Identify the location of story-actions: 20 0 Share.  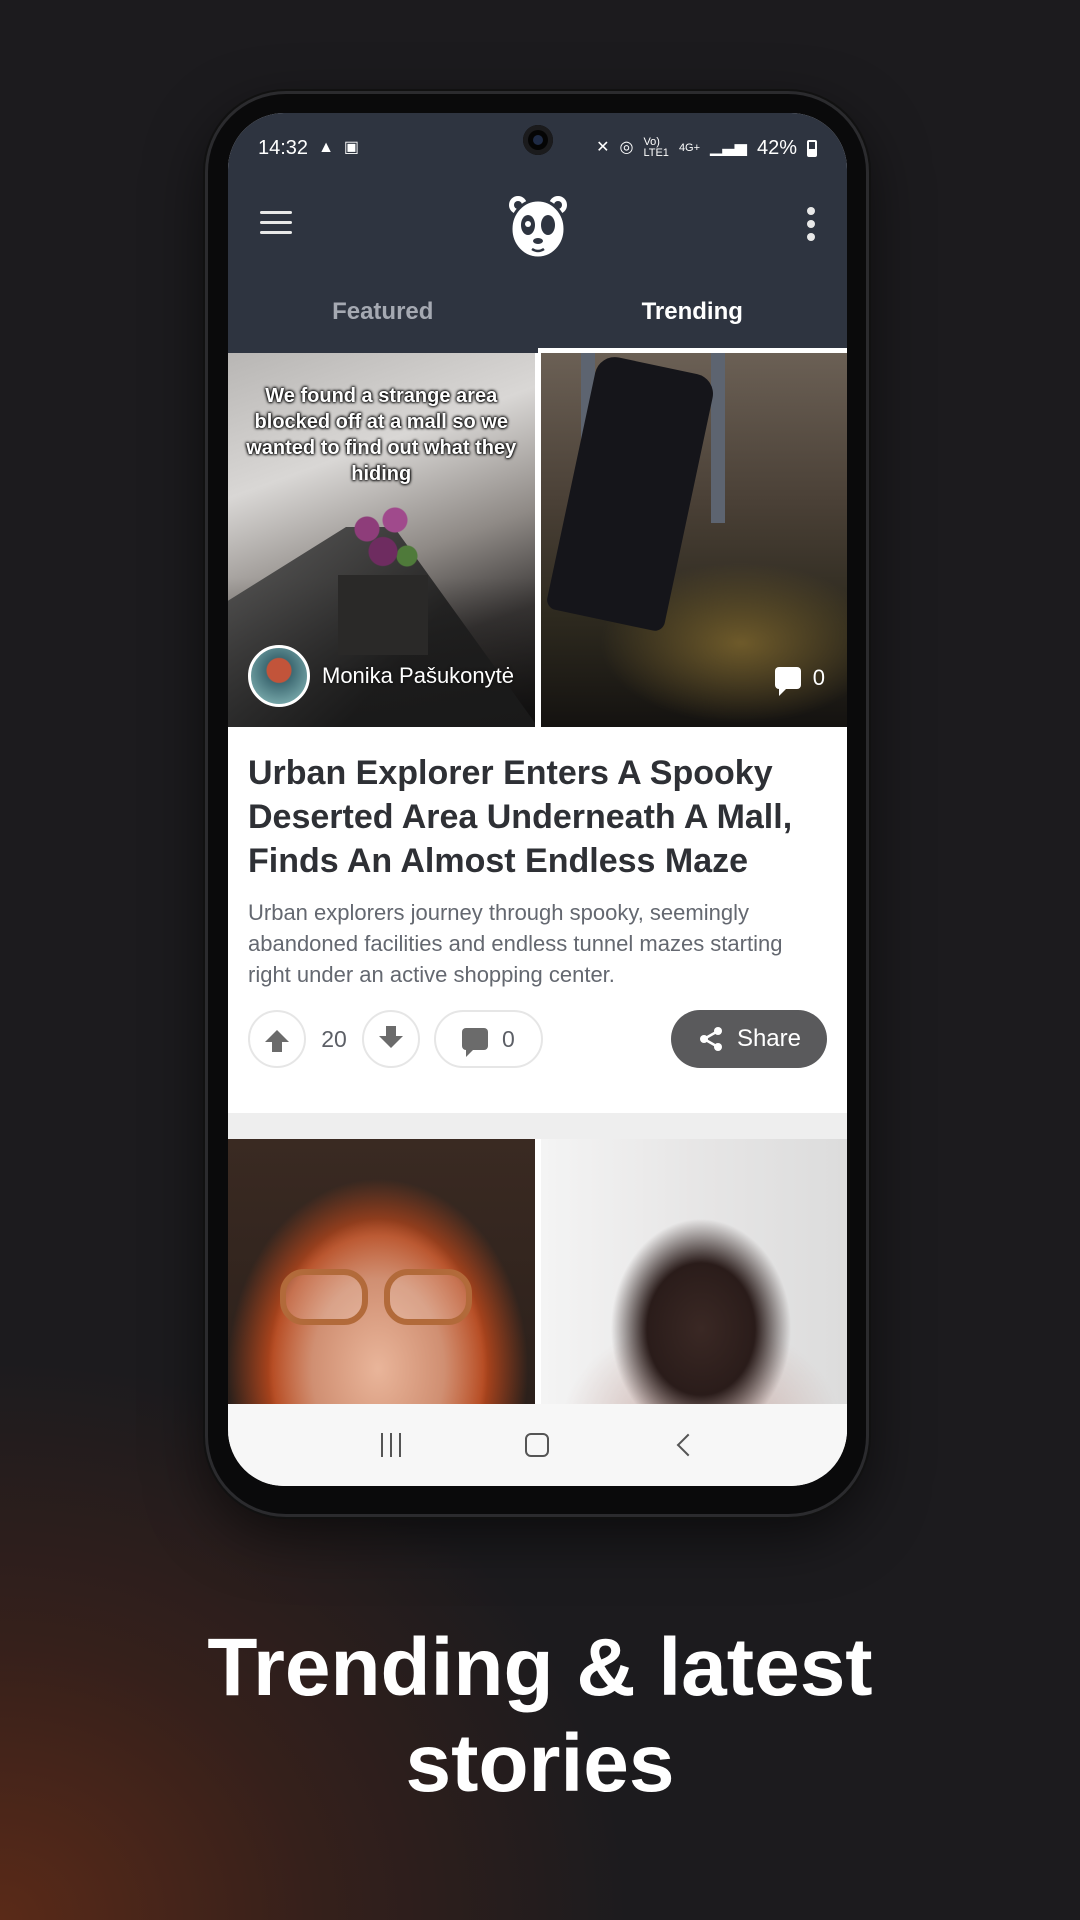
(537, 1039).